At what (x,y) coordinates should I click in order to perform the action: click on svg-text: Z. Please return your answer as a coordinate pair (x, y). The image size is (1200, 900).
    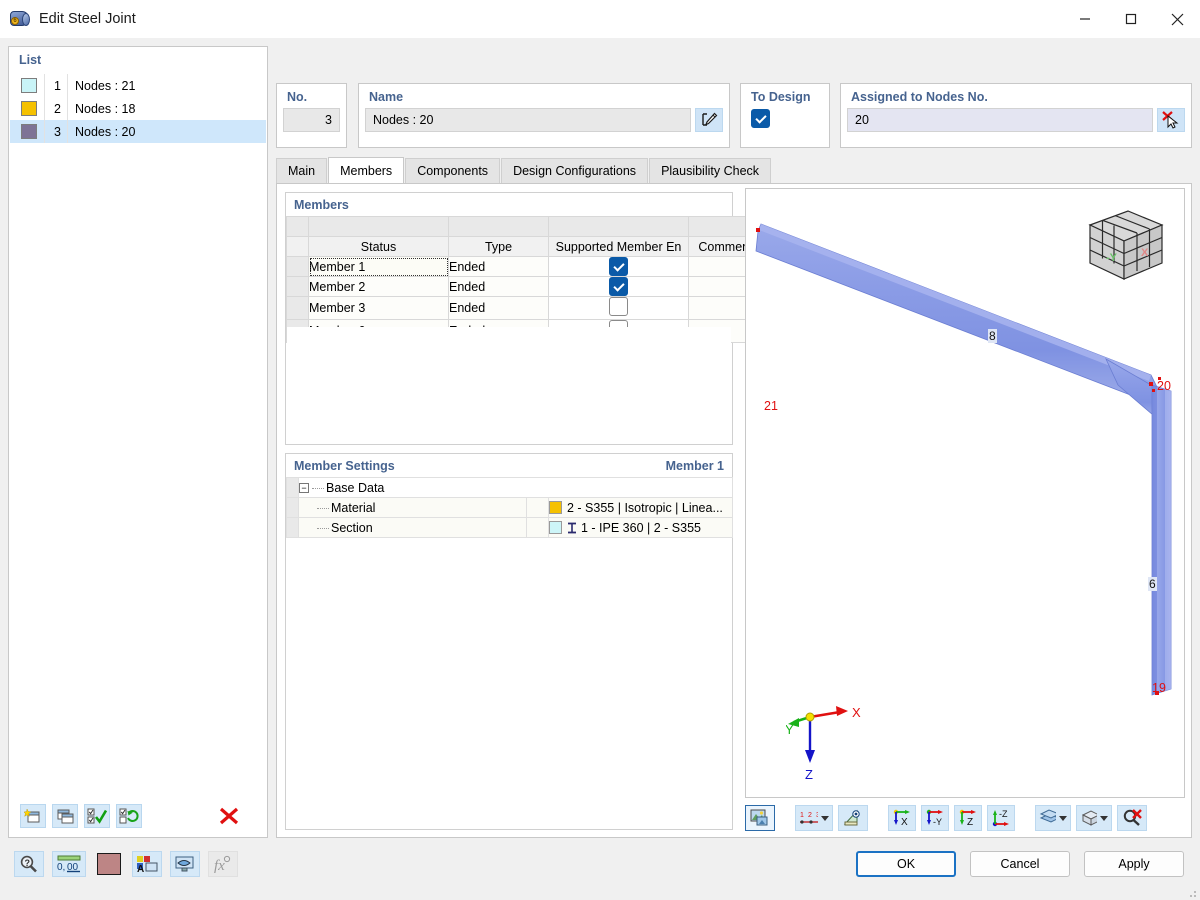
    Looking at the image, I should click on (970, 822).